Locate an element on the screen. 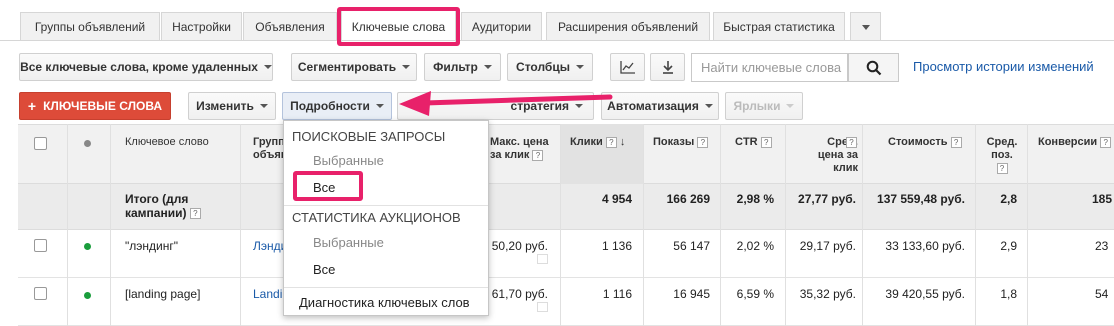  more-tabs-button is located at coordinates (865, 26).